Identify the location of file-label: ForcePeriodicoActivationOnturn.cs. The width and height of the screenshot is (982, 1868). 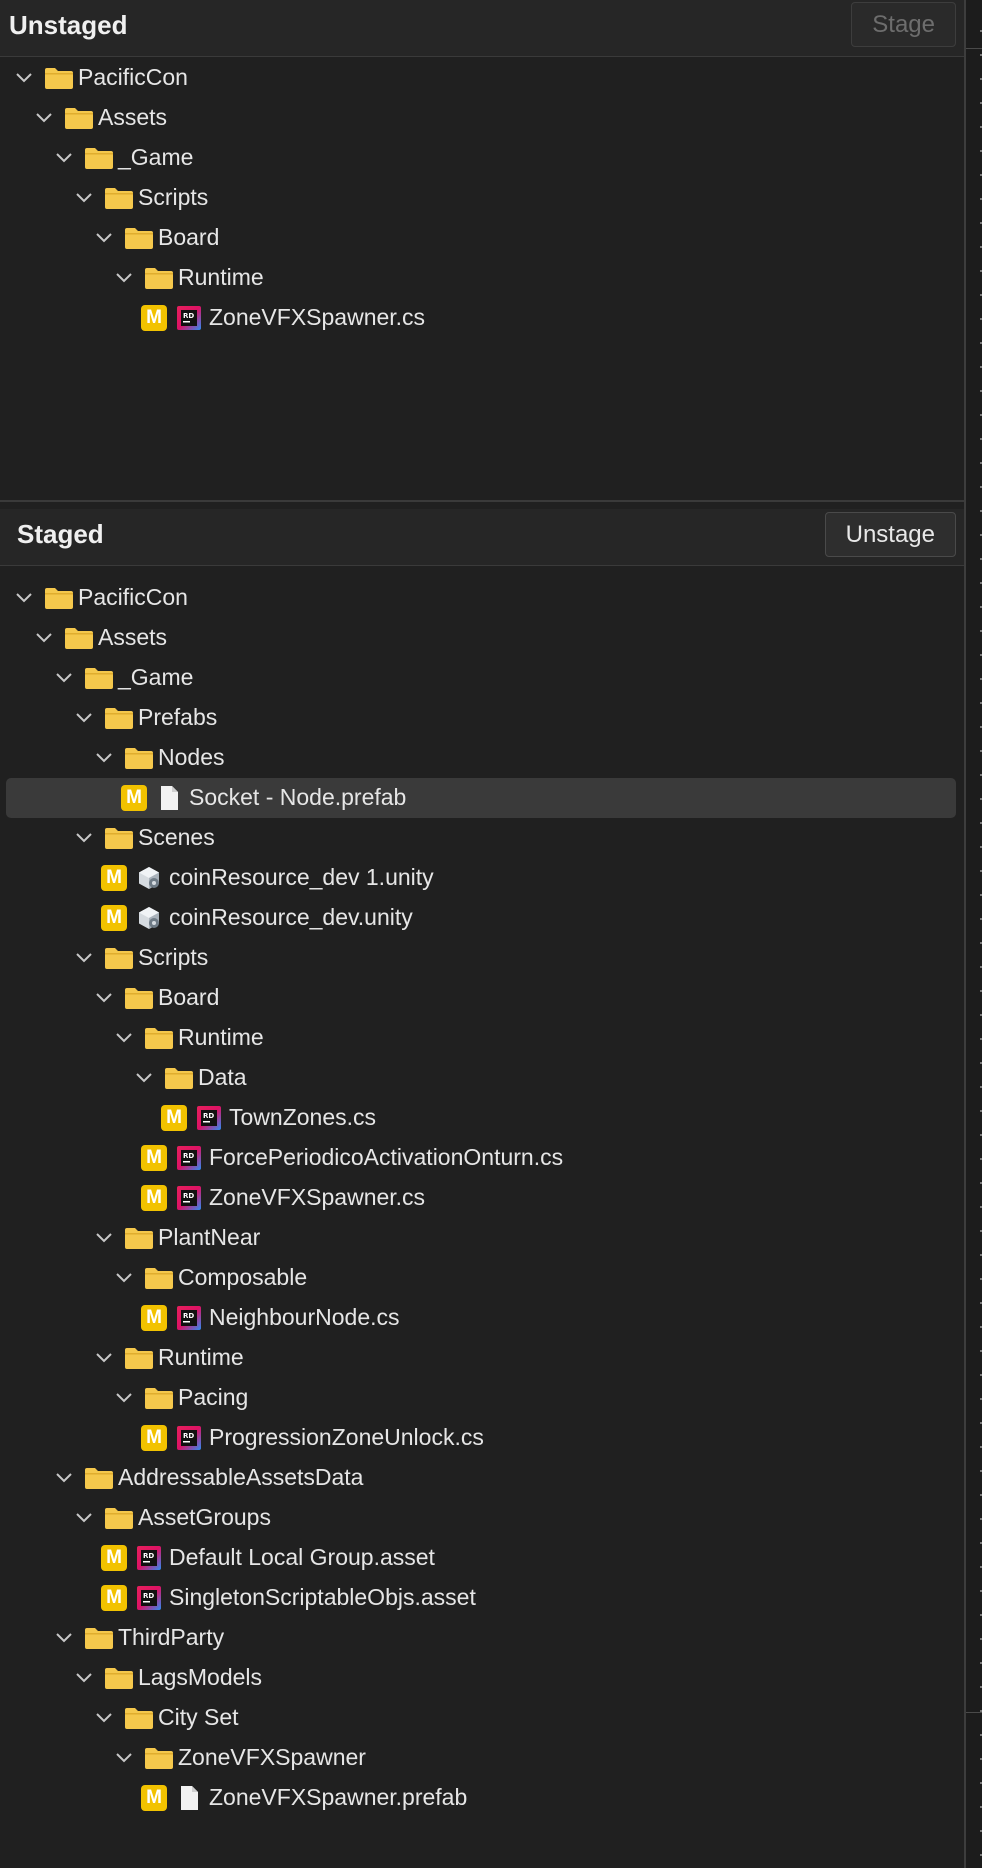
(386, 1157).